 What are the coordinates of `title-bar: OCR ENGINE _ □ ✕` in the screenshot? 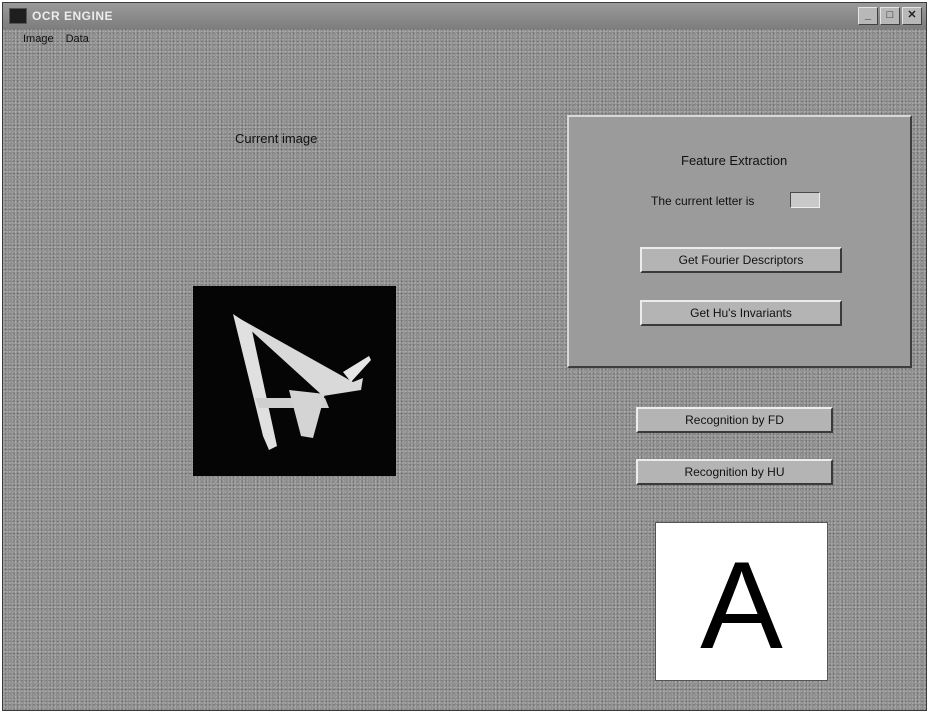 It's located at (464, 16).